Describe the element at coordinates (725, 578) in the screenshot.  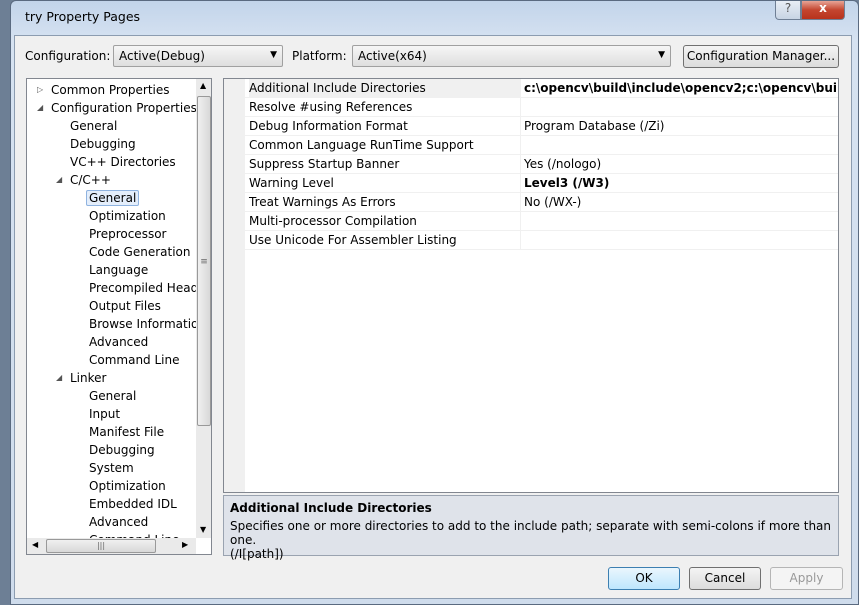
I see `cancel-button: Cancel` at that location.